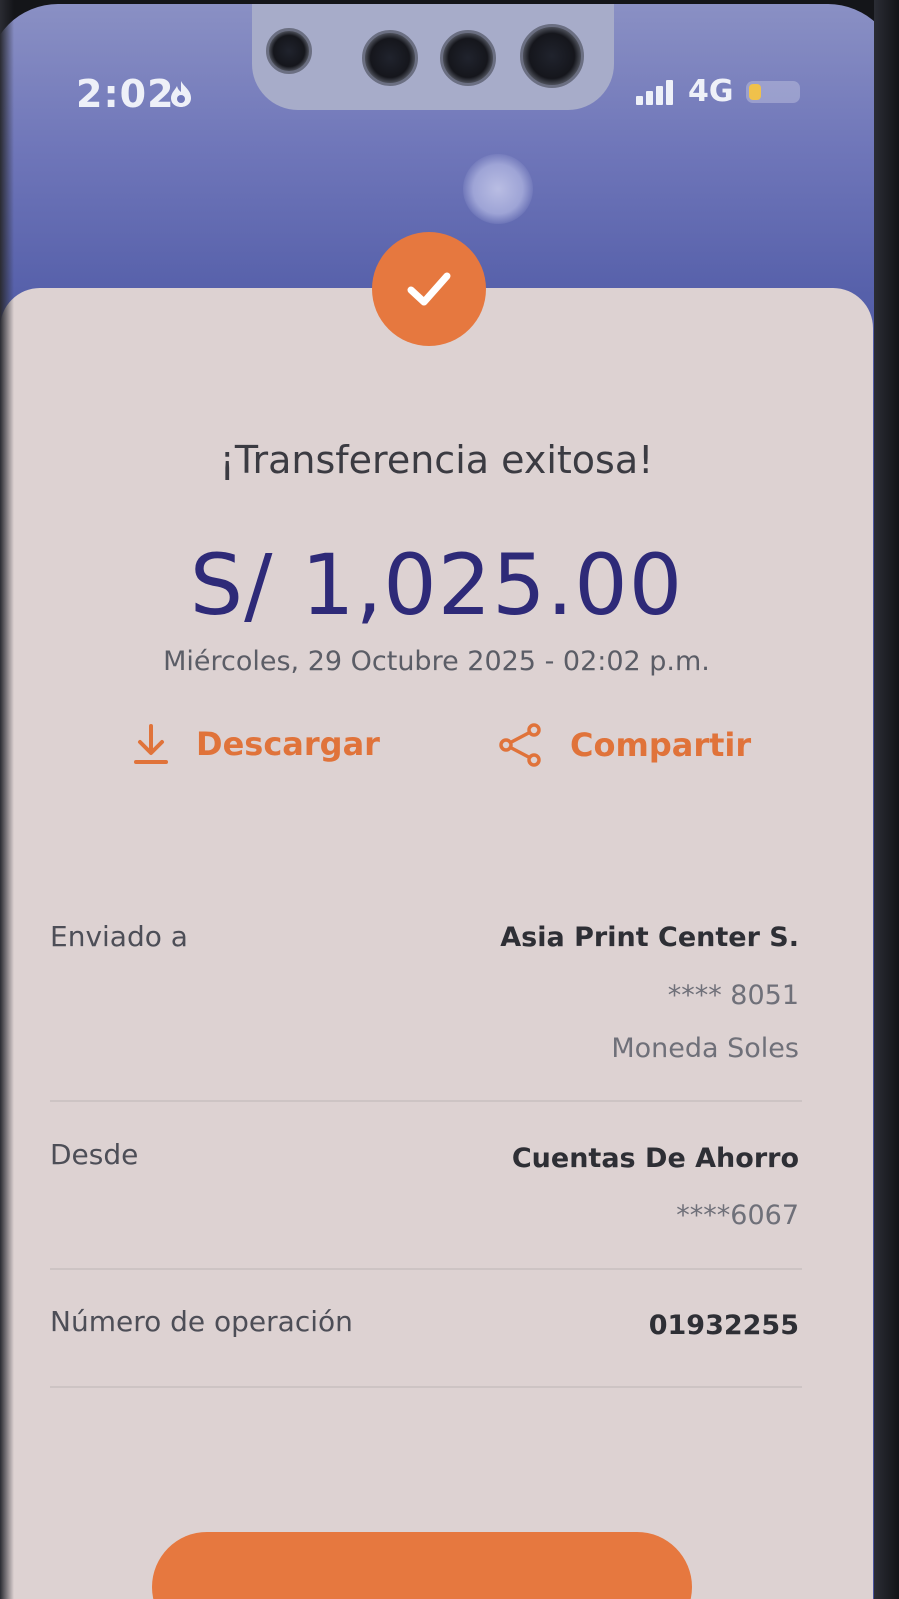  What do you see at coordinates (436, 460) in the screenshot?
I see `page-title: ¡Transferencia exitosa!` at bounding box center [436, 460].